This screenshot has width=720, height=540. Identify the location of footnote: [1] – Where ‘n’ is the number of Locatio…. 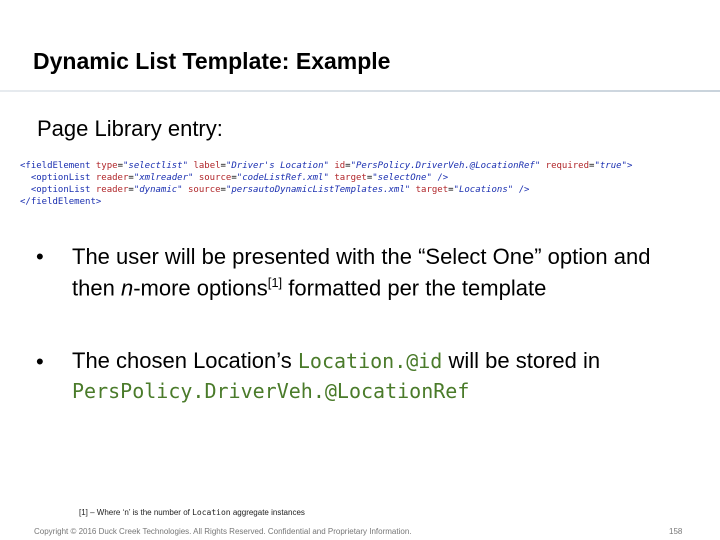
(192, 512).